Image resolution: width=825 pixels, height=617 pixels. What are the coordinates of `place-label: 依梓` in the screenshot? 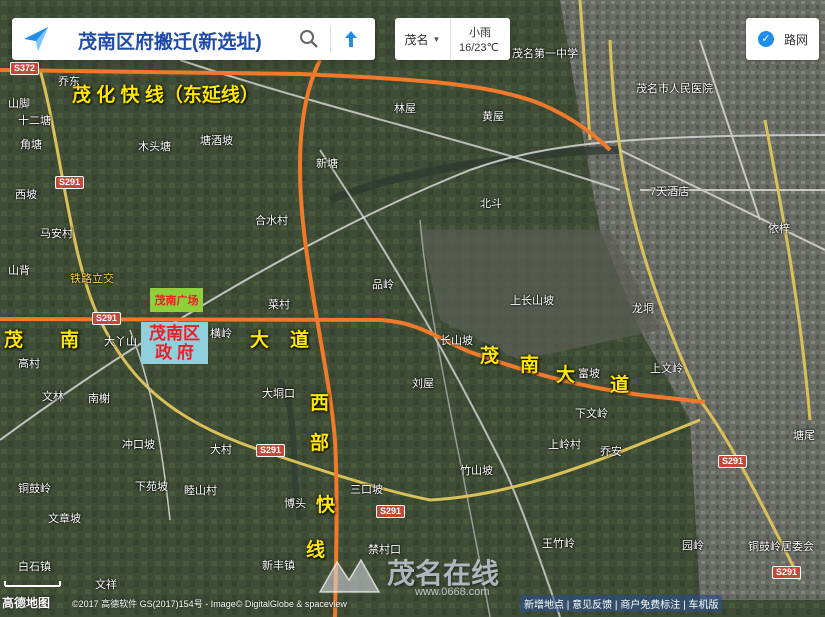 It's located at (779, 229).